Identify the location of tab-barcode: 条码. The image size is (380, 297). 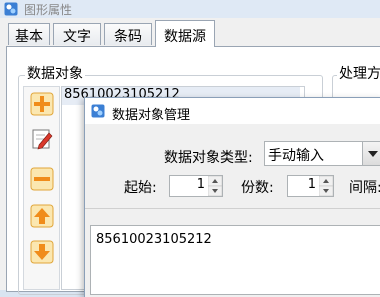
(128, 34).